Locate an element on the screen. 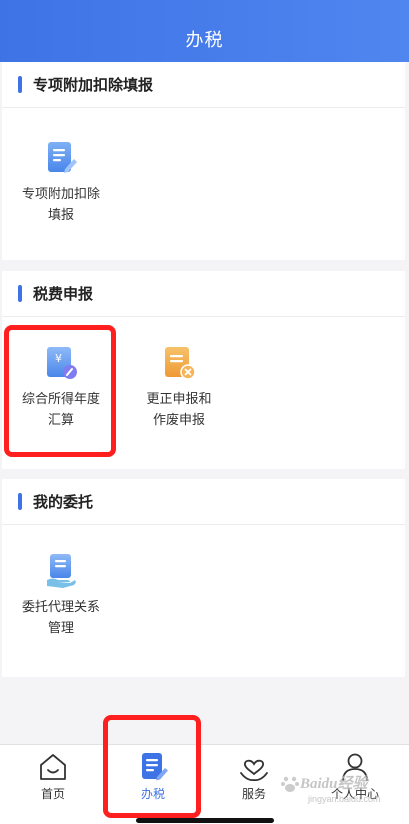  tile-label-line2: 填报 is located at coordinates (60, 215).